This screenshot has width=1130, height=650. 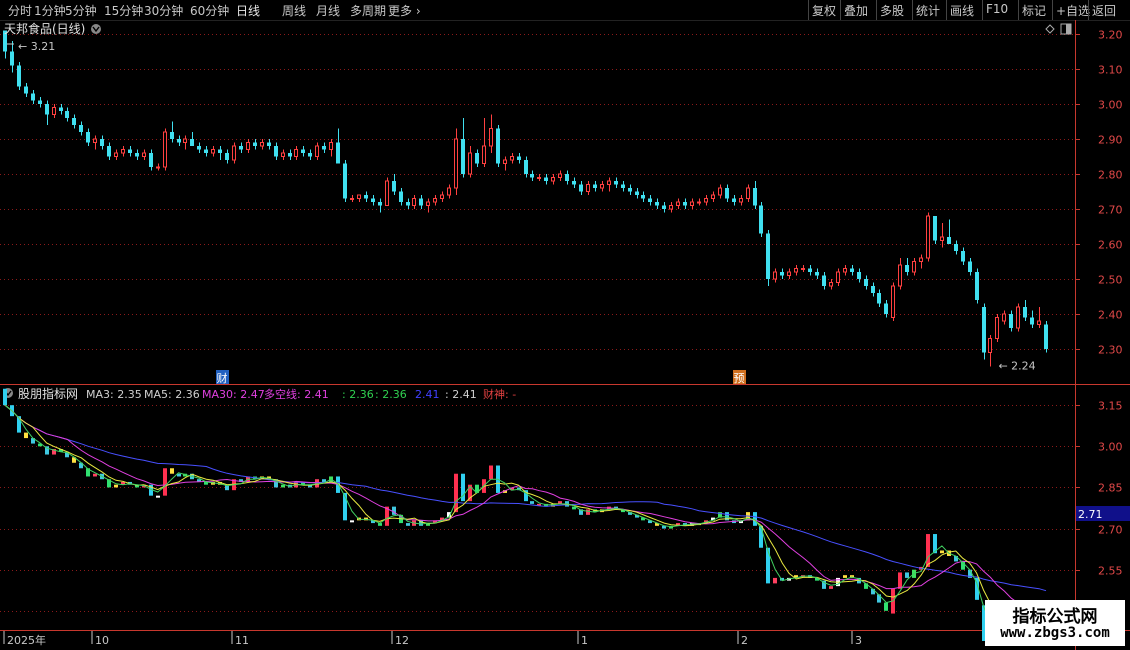 What do you see at coordinates (962, 10) in the screenshot?
I see `toolbar-button-4: 画线` at bounding box center [962, 10].